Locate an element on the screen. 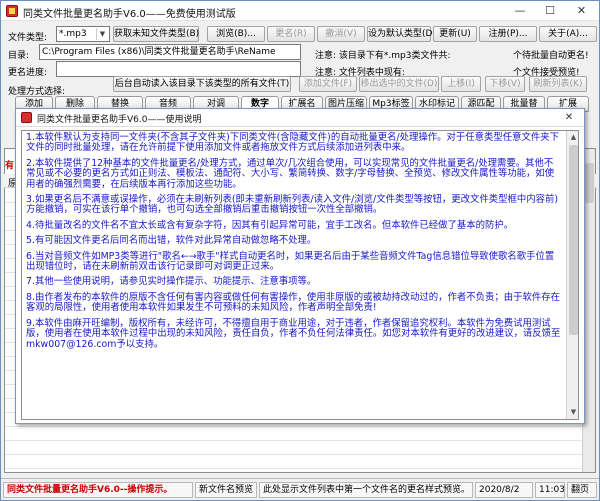 The image size is (600, 501). minimize-button: — is located at coordinates (520, 11).